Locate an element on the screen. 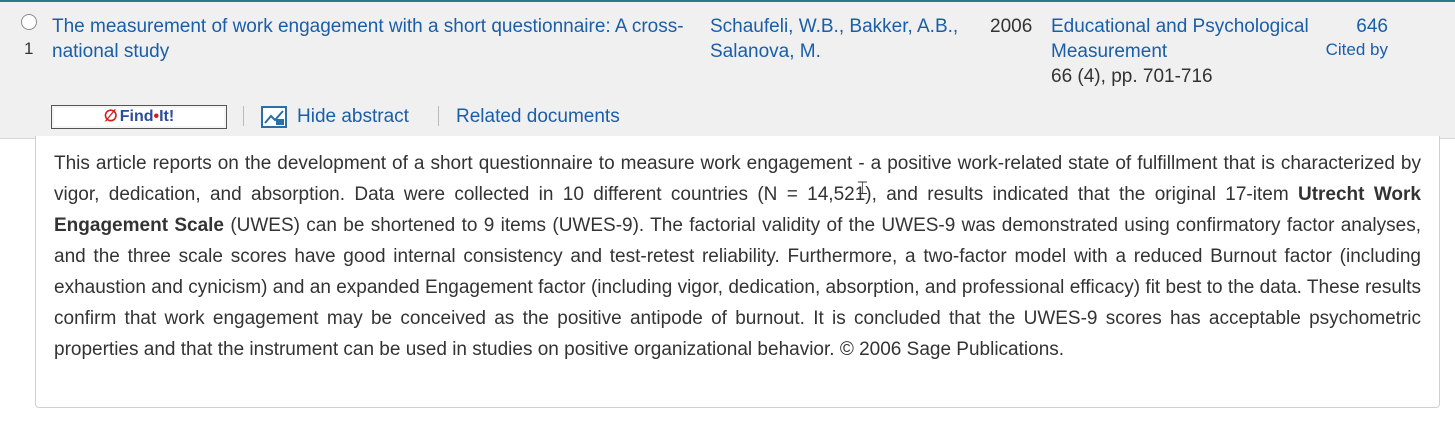 The height and width of the screenshot is (421, 1455). findit-button: ∅ Find•It! is located at coordinates (139, 117).